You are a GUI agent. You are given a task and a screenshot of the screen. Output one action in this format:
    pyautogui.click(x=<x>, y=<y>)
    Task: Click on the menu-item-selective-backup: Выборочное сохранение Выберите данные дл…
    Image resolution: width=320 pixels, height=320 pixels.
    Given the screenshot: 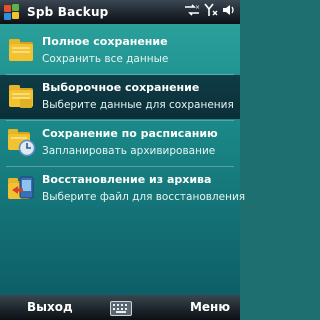 What is the action you would take?
    pyautogui.click(x=120, y=97)
    